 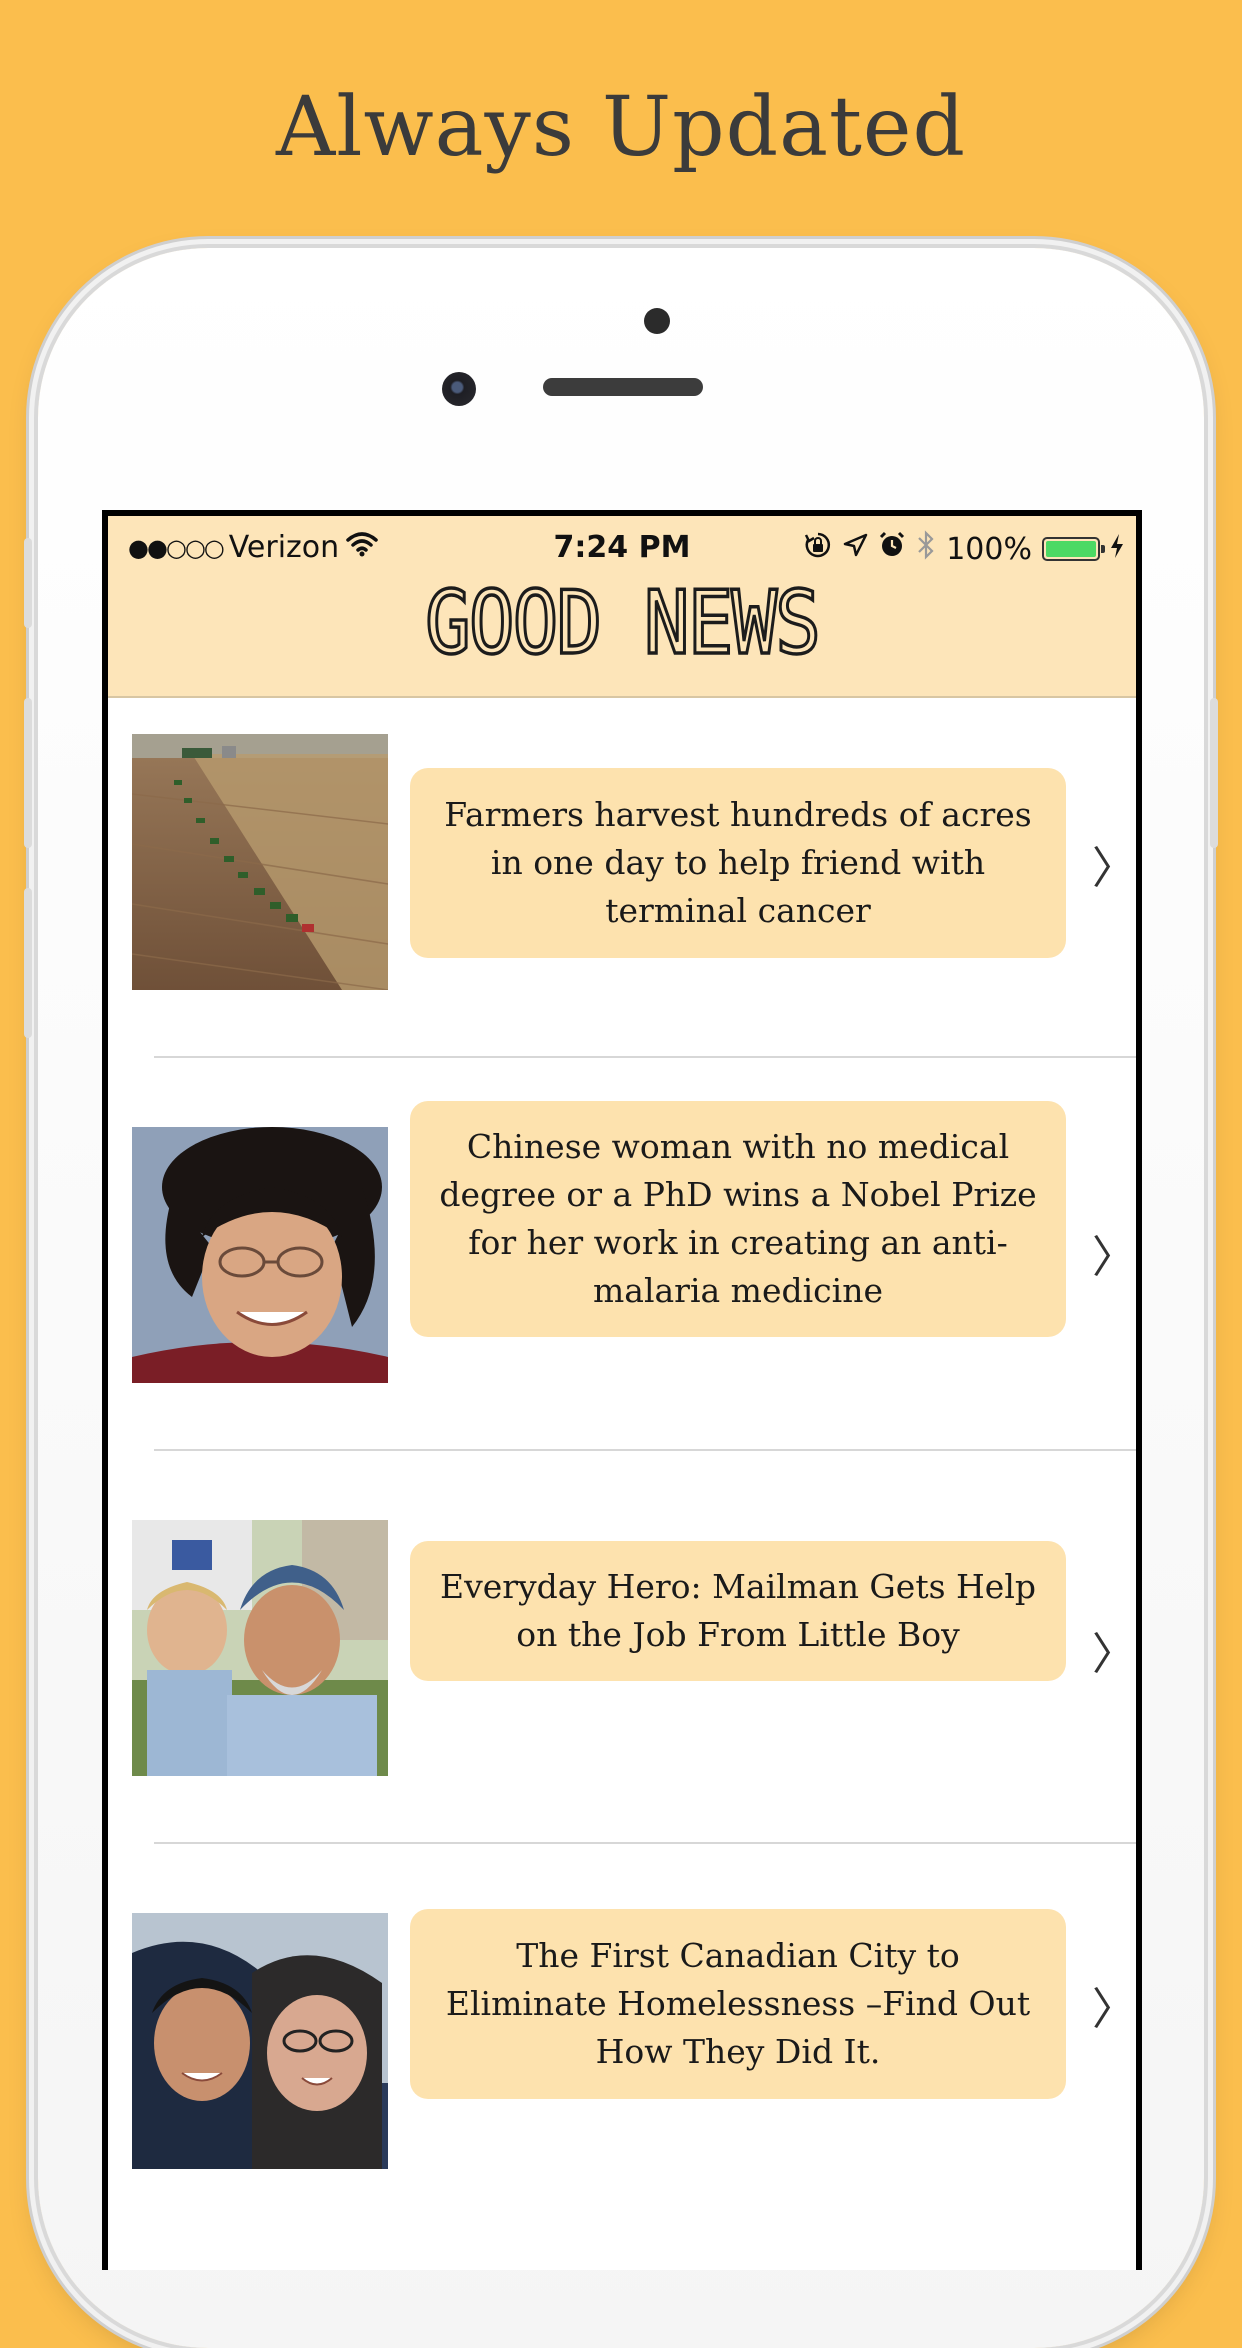 I want to click on bluetooth-icon, so click(x=926, y=549).